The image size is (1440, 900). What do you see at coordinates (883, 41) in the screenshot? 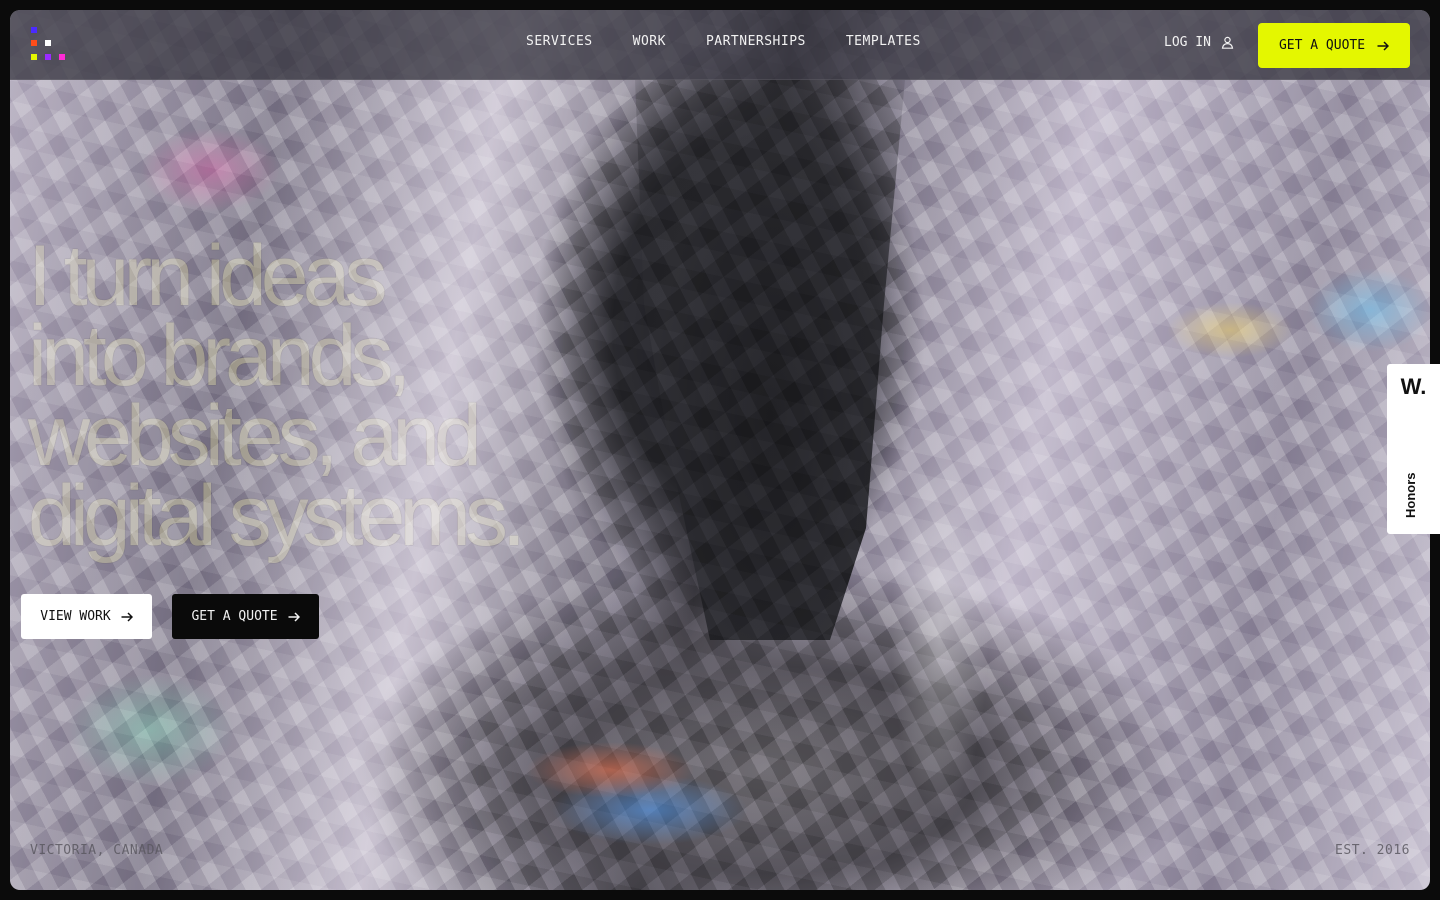
I see `nav-templates: TEMPLATES` at bounding box center [883, 41].